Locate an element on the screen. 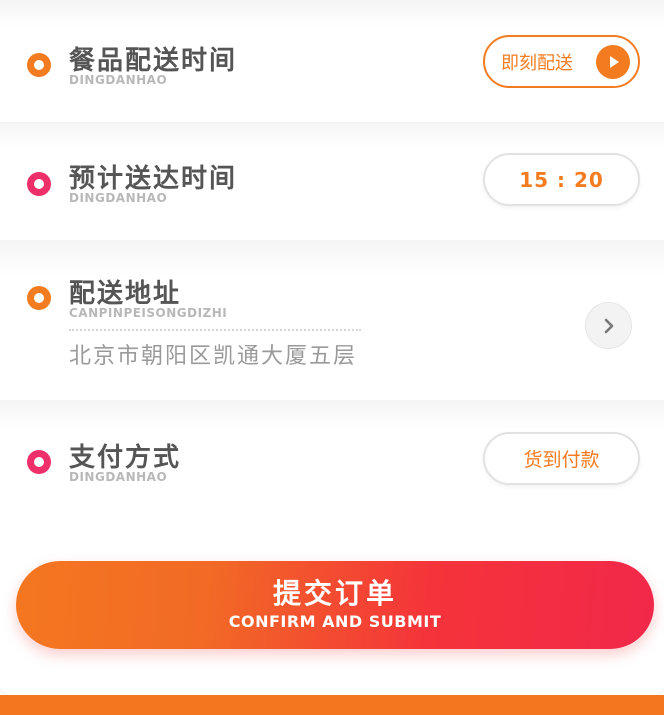 The image size is (664, 715). arrival-time-subtitle: DINGDANHAO is located at coordinates (118, 198).